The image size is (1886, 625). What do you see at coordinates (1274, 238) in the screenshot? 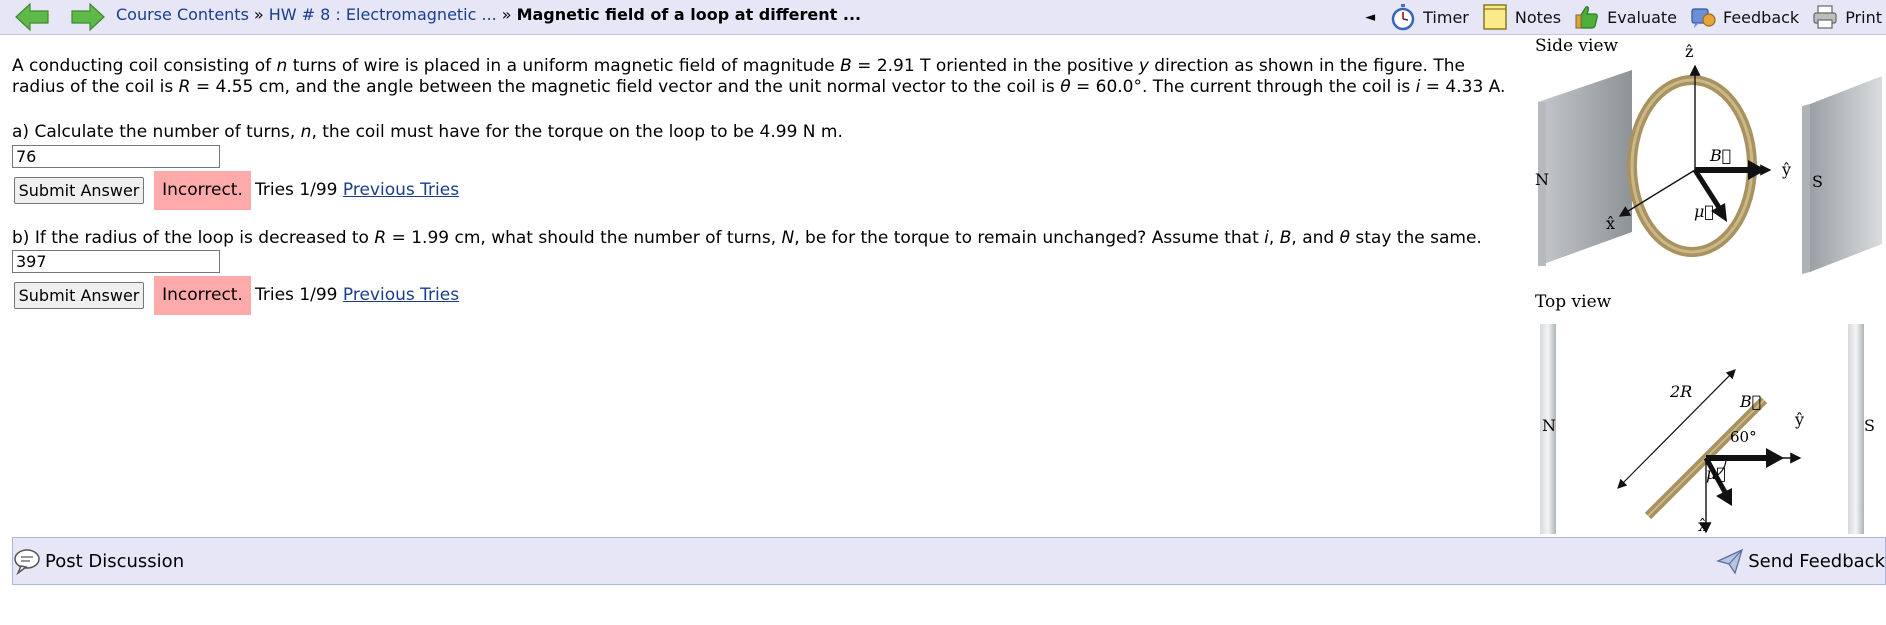
I see `part-b-text: ,` at bounding box center [1274, 238].